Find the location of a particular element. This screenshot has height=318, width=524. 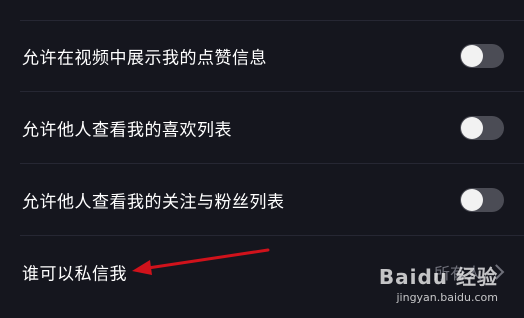

setting-label: 谁可以私信我 is located at coordinates (74, 274).